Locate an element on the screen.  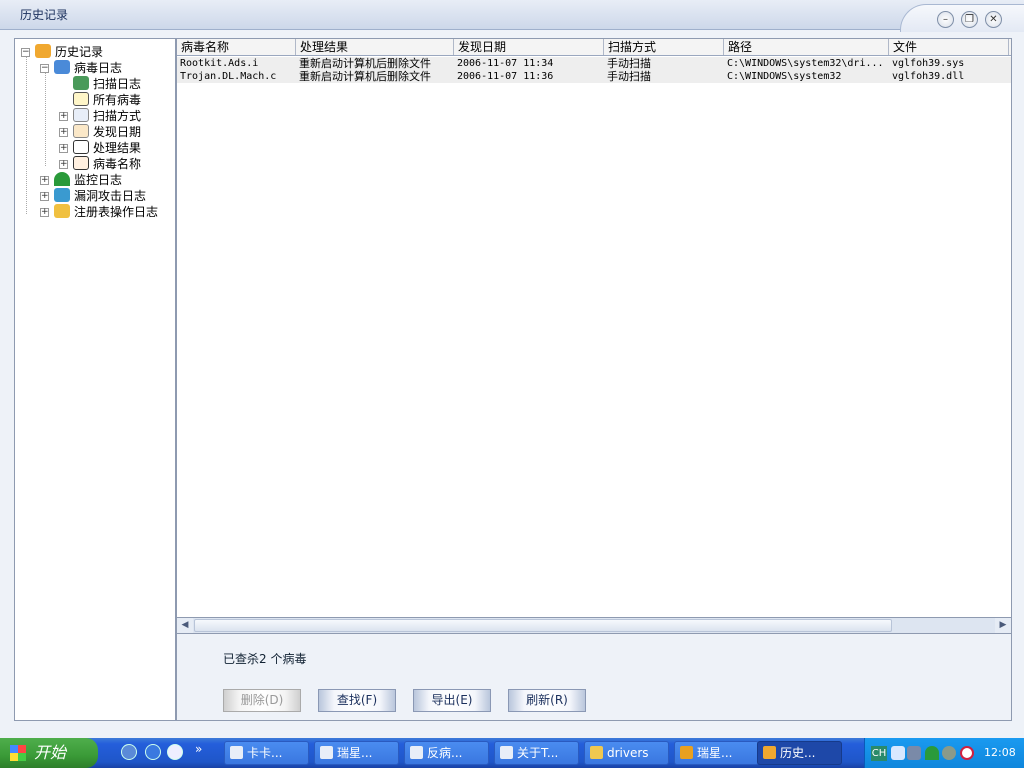
scrollbar-thumb is located at coordinates (543, 625).